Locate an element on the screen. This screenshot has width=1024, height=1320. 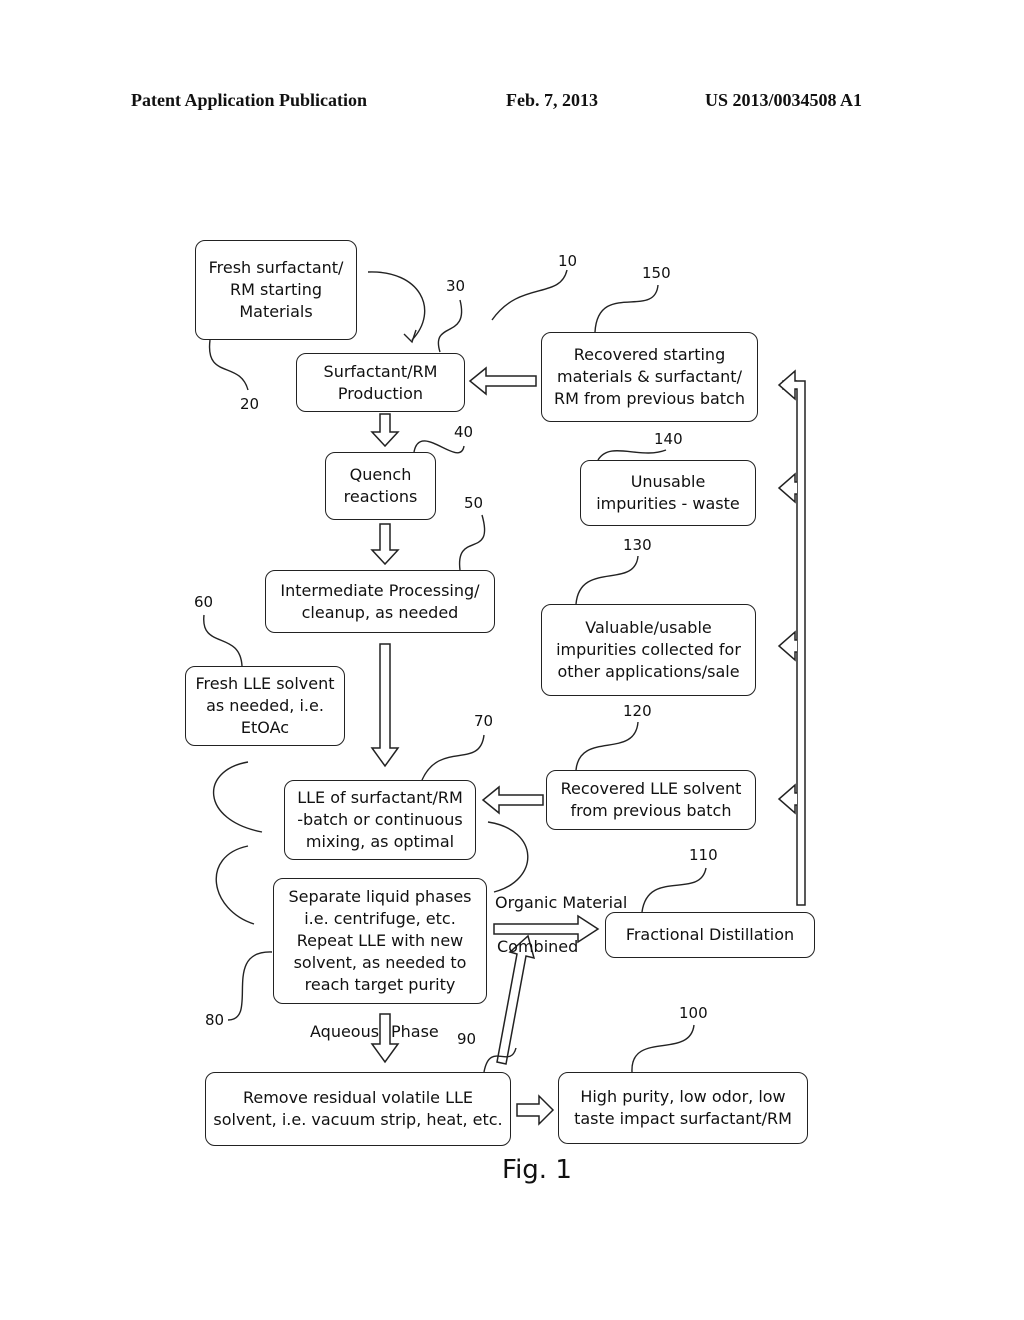
ref-90: 90 is located at coordinates (467, 1039).